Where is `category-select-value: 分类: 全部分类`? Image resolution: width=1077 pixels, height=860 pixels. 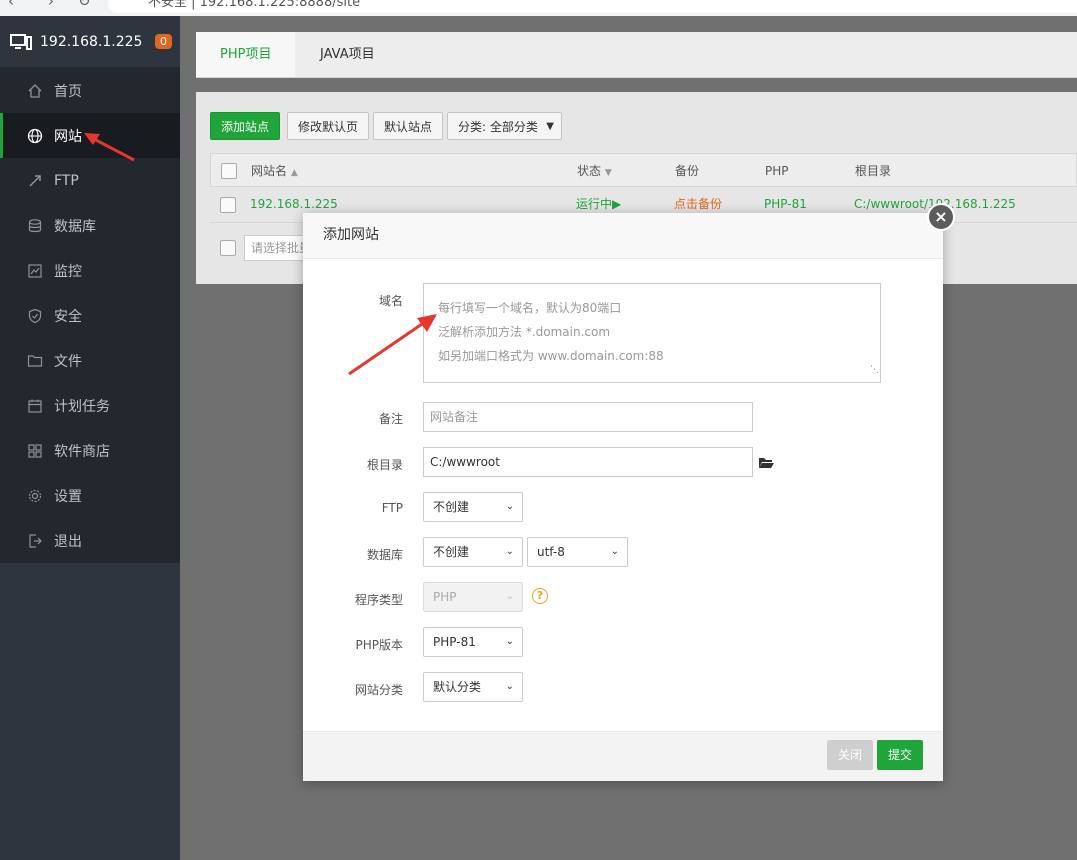 category-select-value: 分类: 全部分类 is located at coordinates (498, 127).